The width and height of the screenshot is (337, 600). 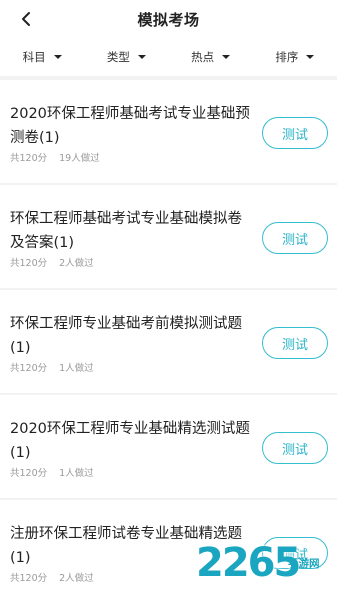 I want to click on filter-label: 科目, so click(x=34, y=57).